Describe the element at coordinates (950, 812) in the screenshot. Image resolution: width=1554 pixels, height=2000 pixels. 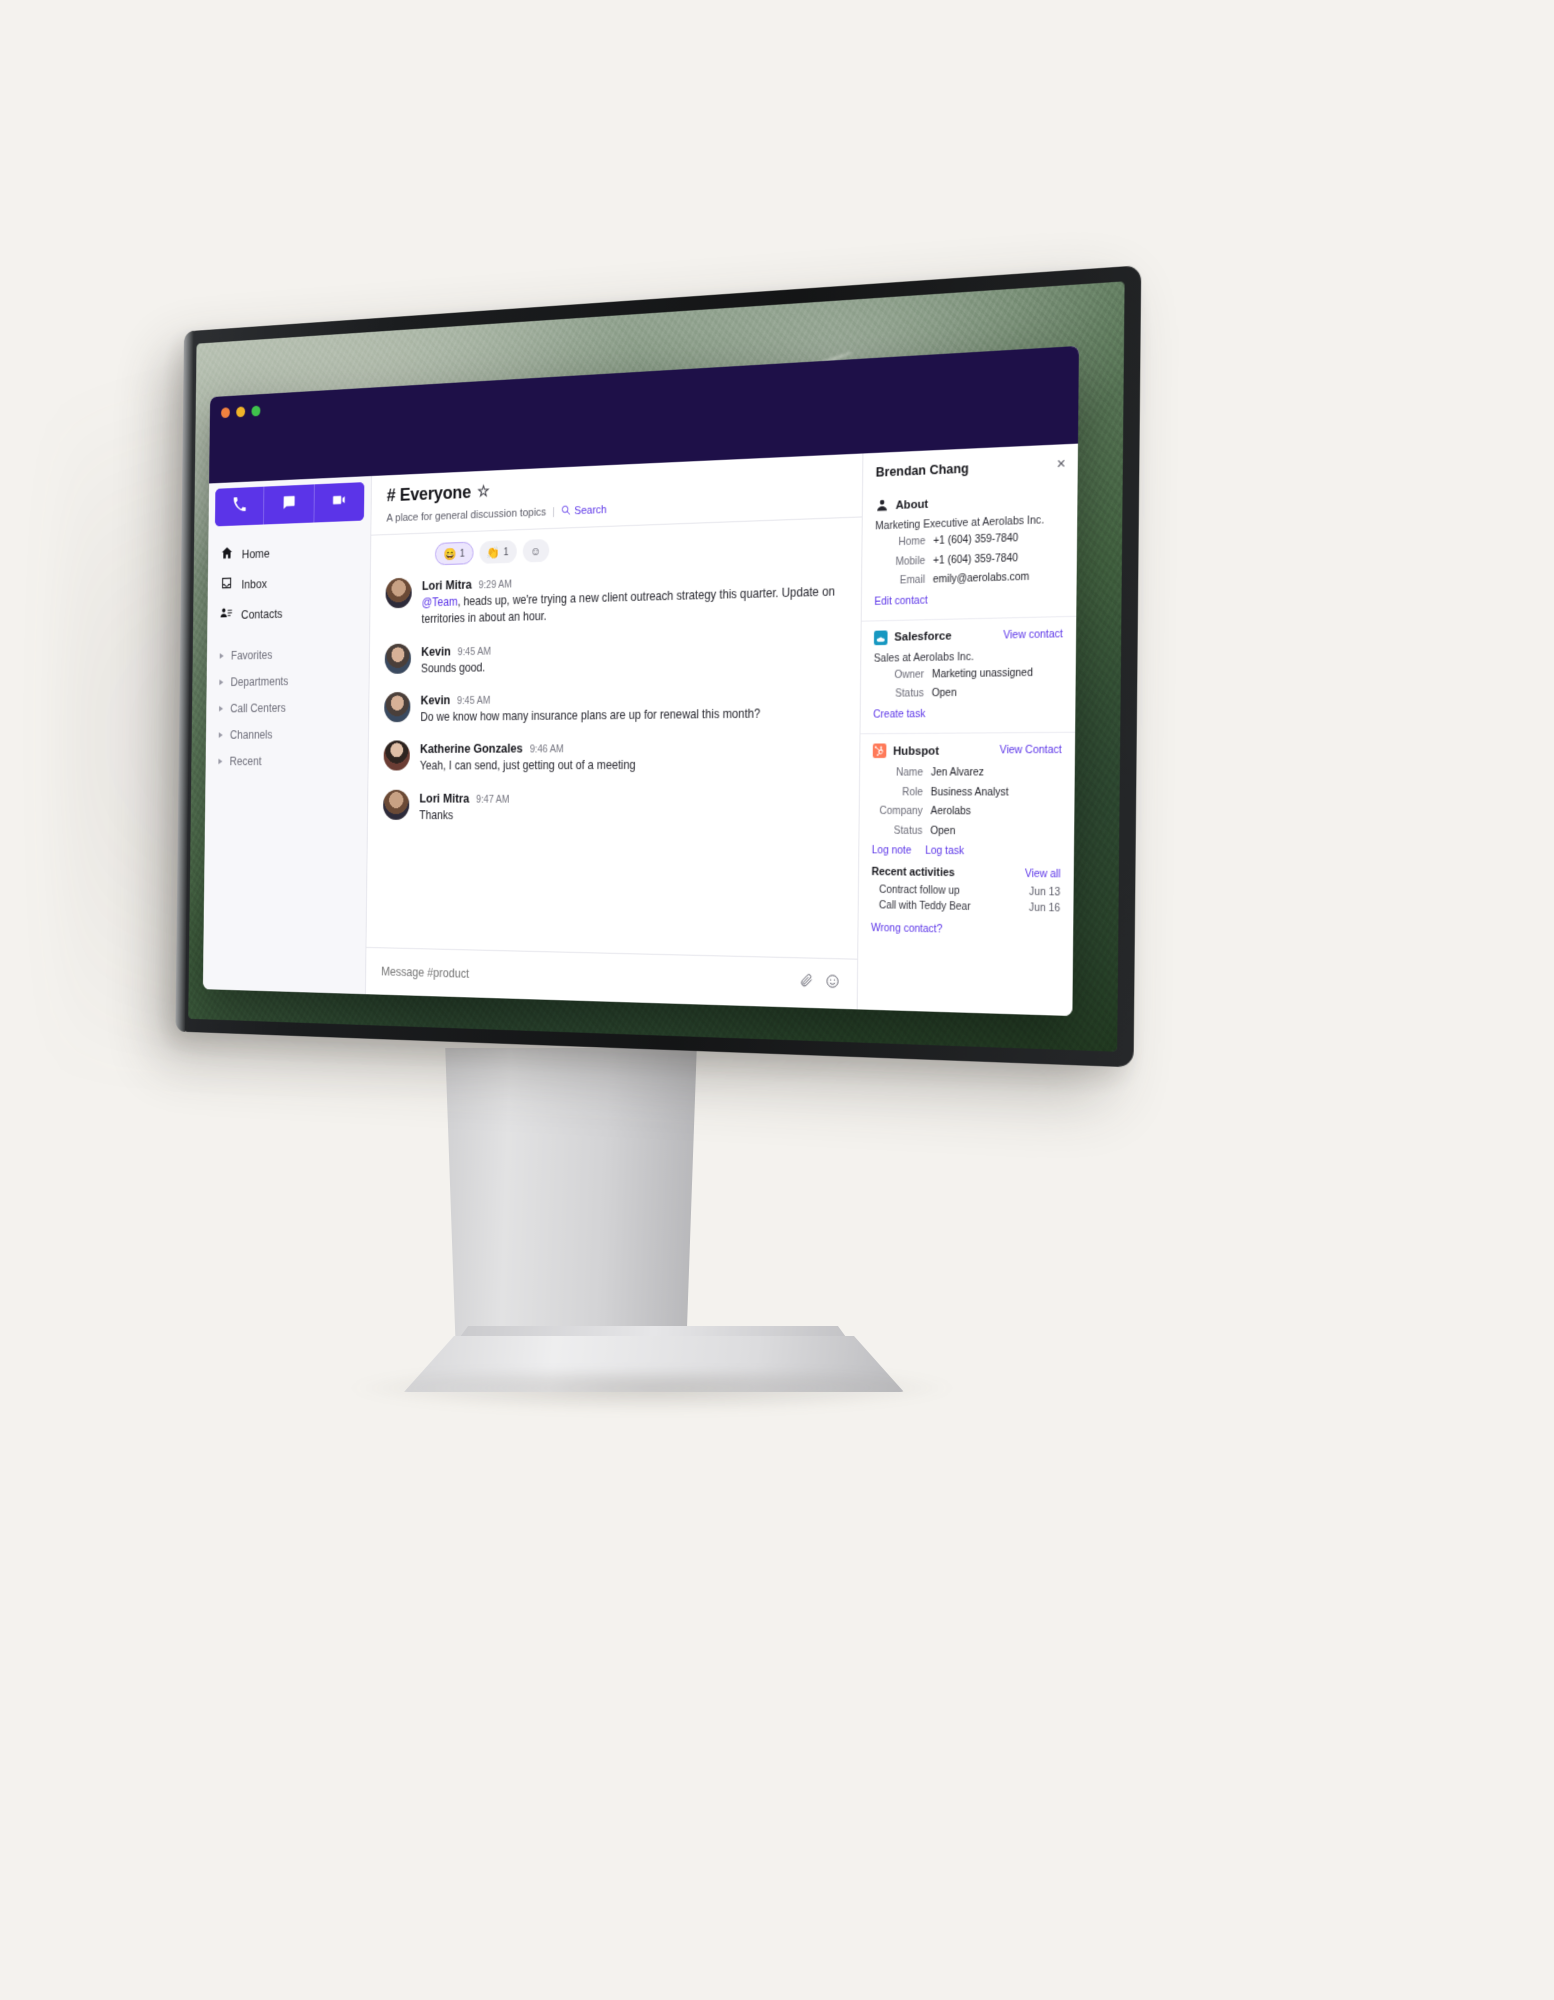
I see `field-value: Aerolabs` at that location.